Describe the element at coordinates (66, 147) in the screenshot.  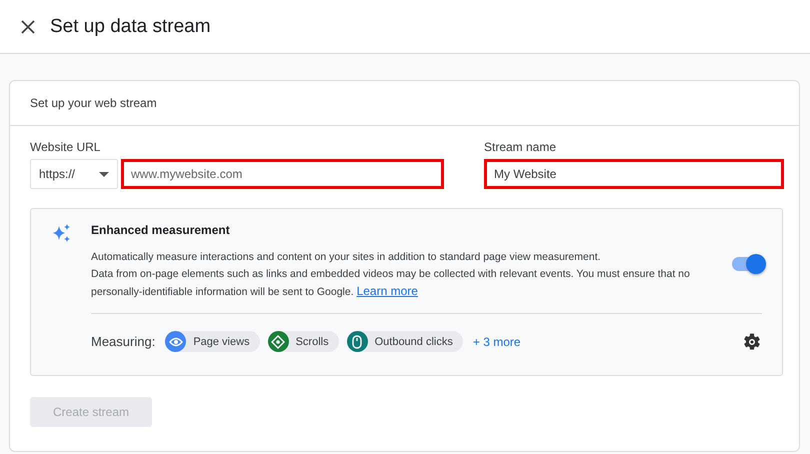
I see `field-label: Website URL` at that location.